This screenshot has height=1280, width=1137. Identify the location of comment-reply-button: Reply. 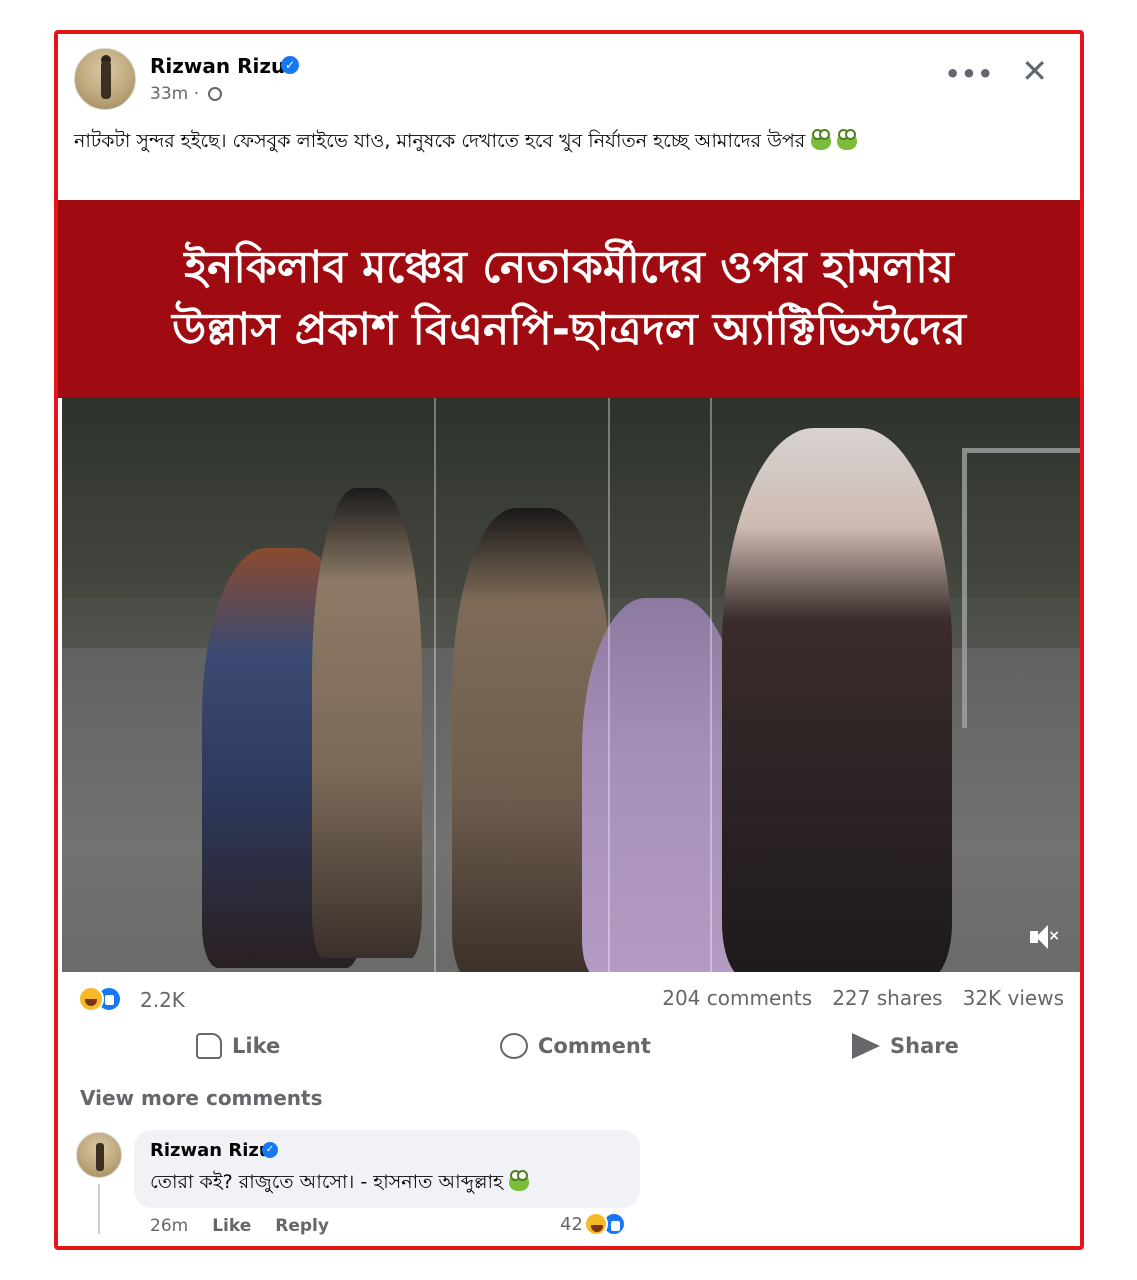
(302, 1226).